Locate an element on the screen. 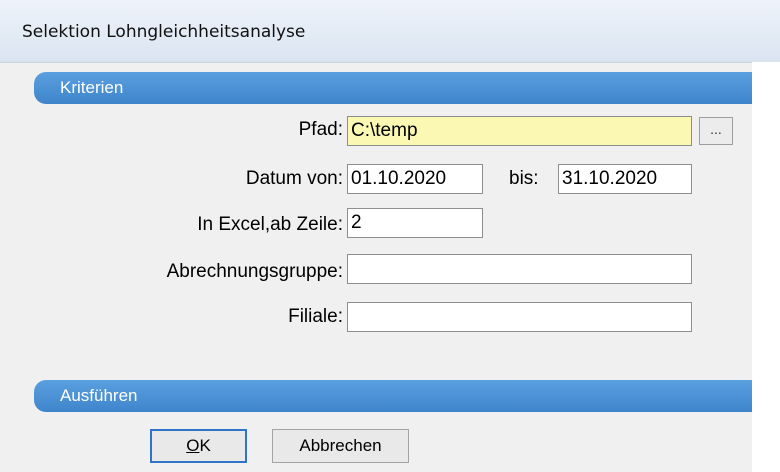 The width and height of the screenshot is (780, 472). section-header-criteria: Kriterien is located at coordinates (393, 88).